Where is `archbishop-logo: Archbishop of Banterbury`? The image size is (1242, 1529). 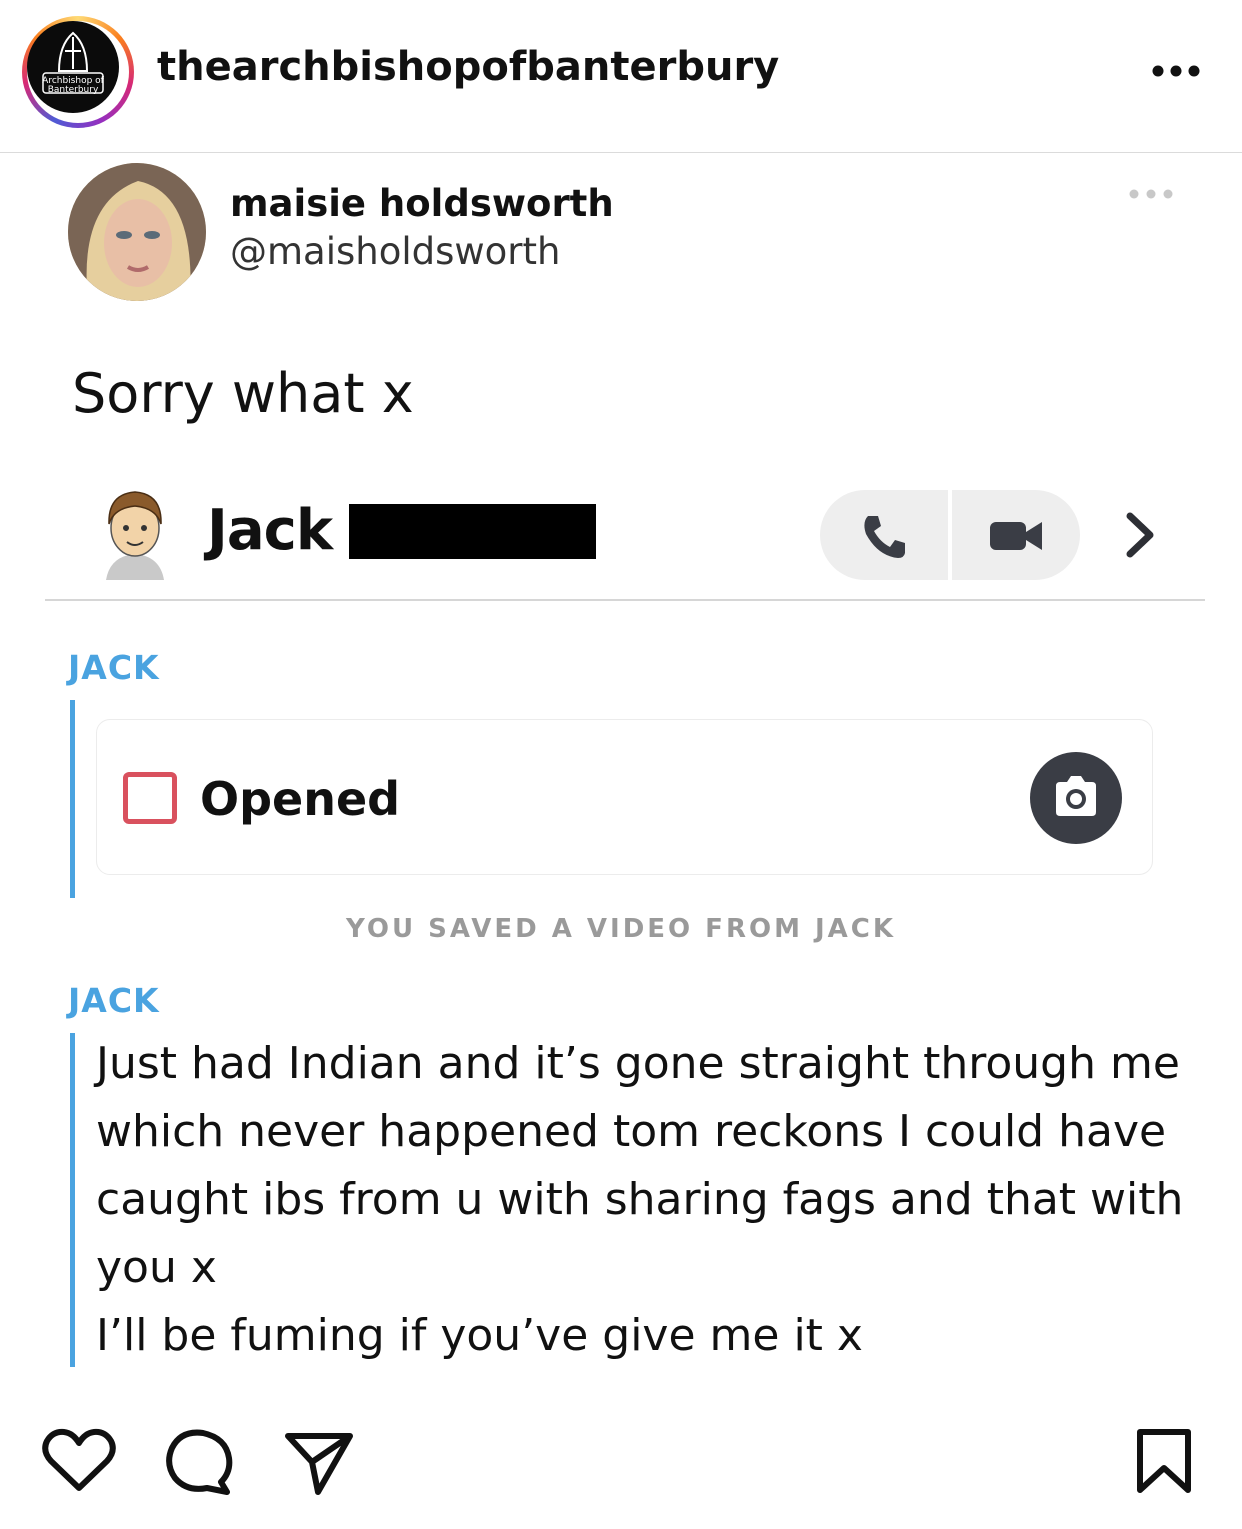
archbishop-logo: Archbishop of Banterbury is located at coordinates (73, 67).